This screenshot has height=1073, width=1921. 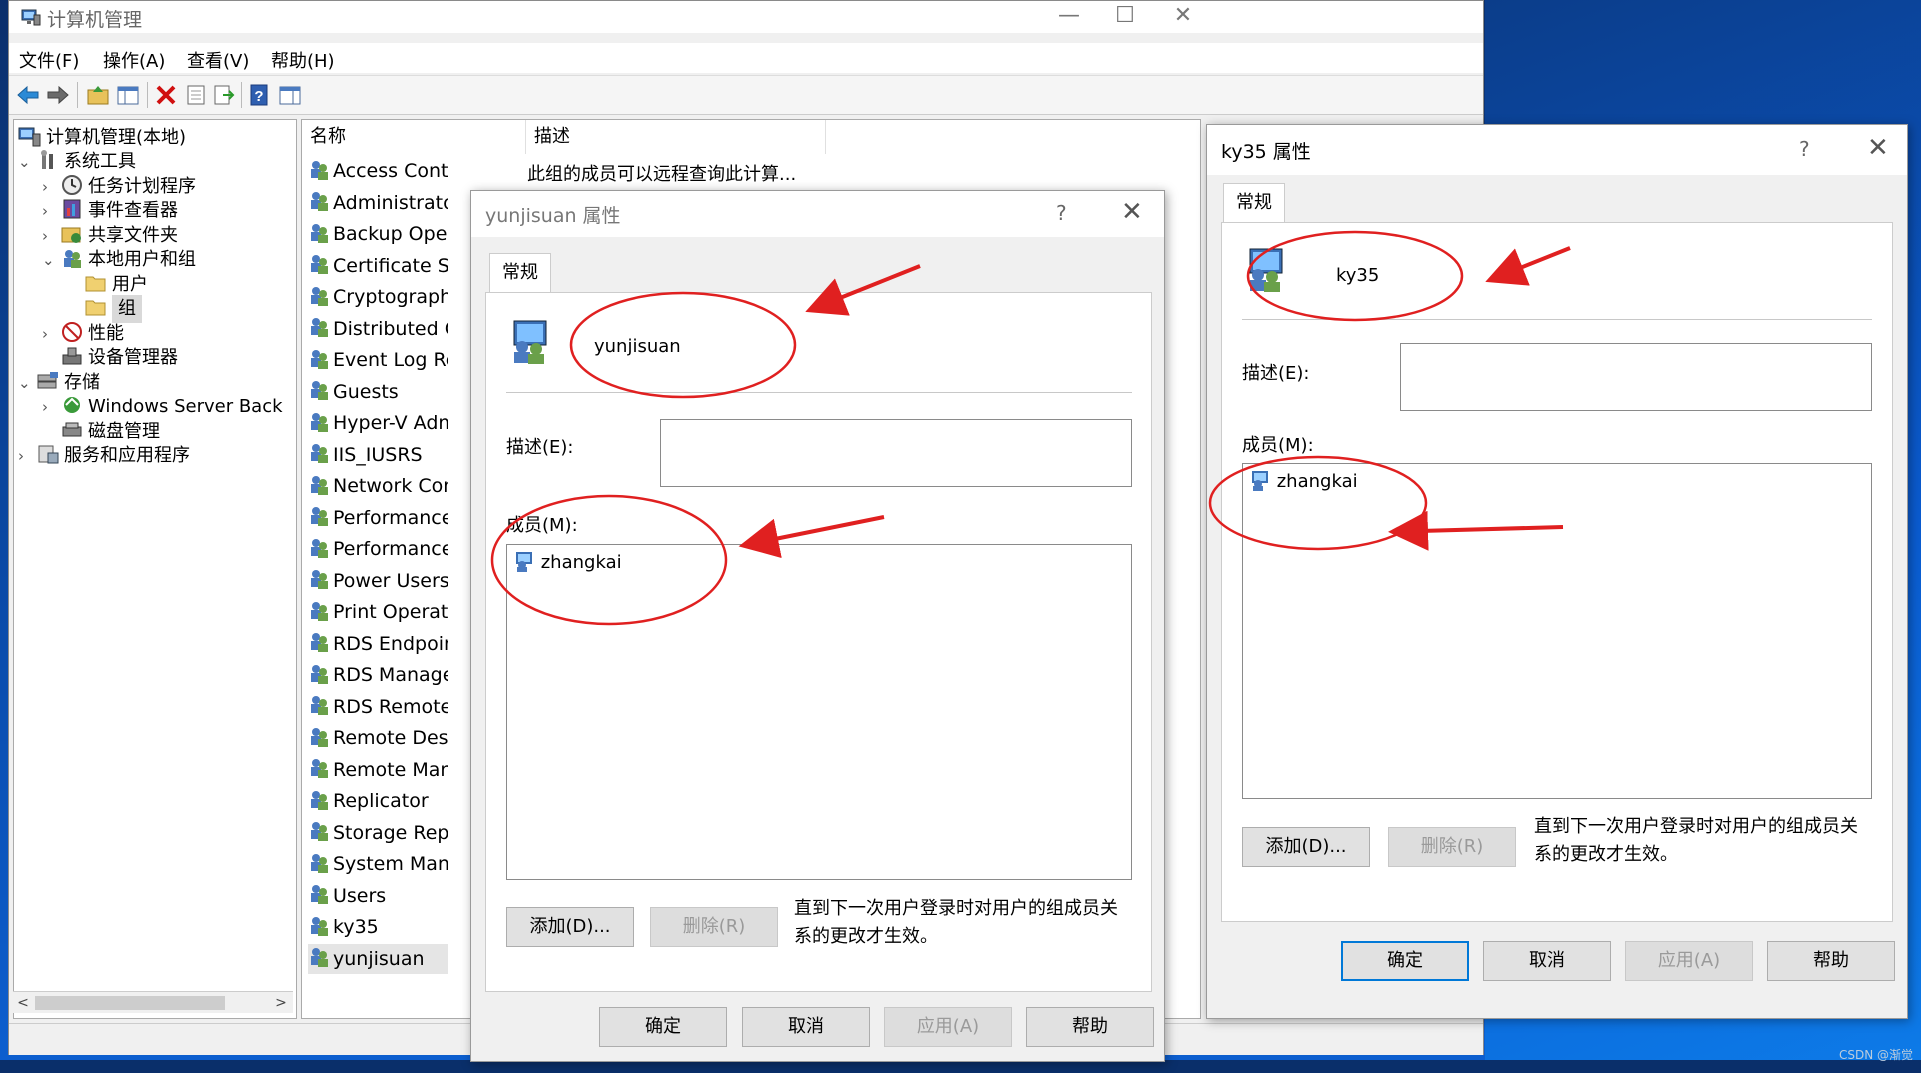 What do you see at coordinates (378, 958) in the screenshot?
I see `table-row: yunjisuan` at bounding box center [378, 958].